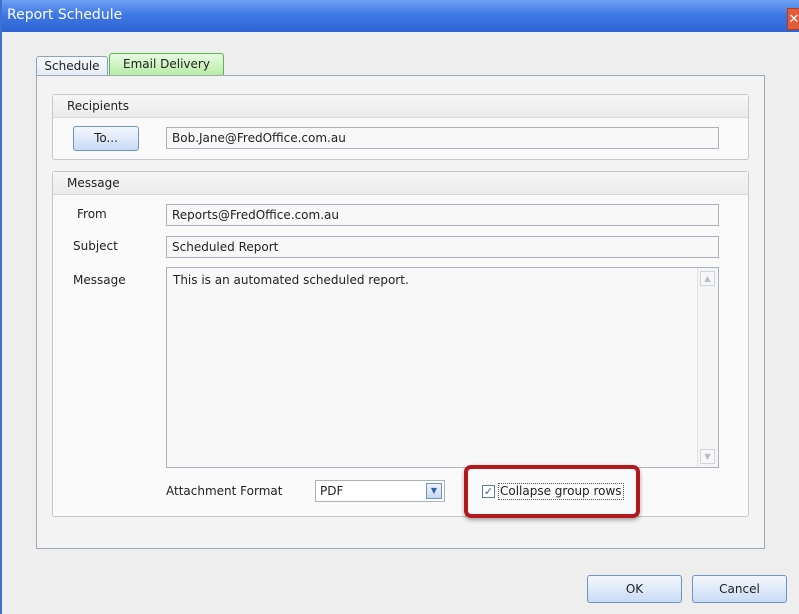  What do you see at coordinates (442, 247) in the screenshot?
I see `subject-field: Scheduled Report` at bounding box center [442, 247].